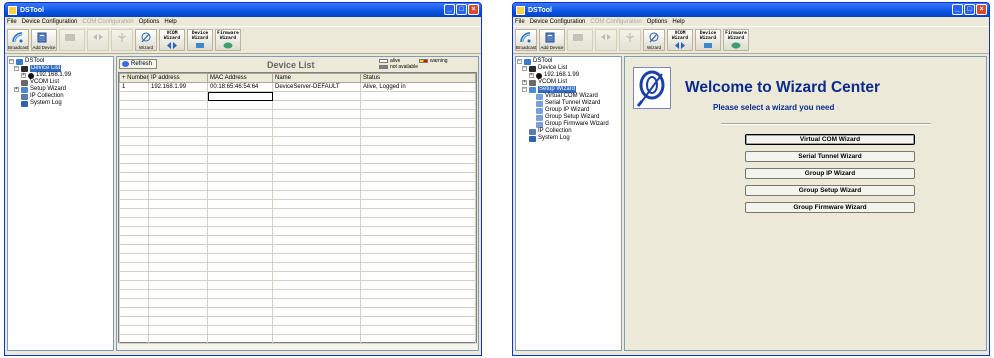 This screenshot has width=994, height=358. What do you see at coordinates (615, 22) in the screenshot?
I see `menu-com-configuration: COM Configuration` at bounding box center [615, 22].